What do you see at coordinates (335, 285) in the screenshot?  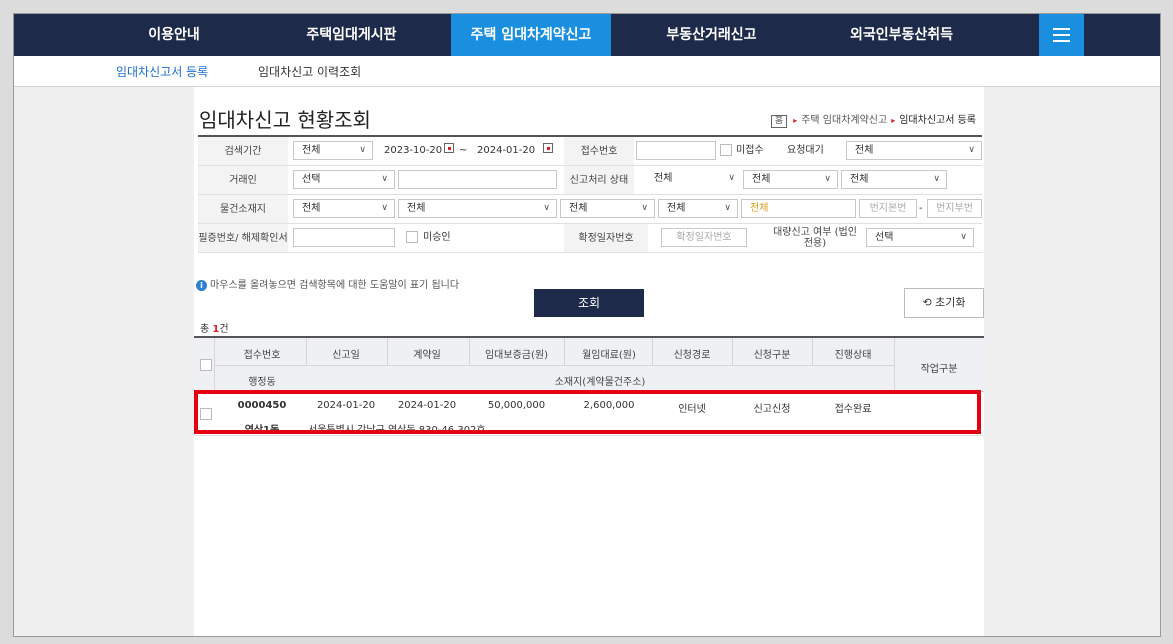 I see `help-text: 마우스를 올려놓으면 검색항목에 대한 도움말이 표기 됩니다` at bounding box center [335, 285].